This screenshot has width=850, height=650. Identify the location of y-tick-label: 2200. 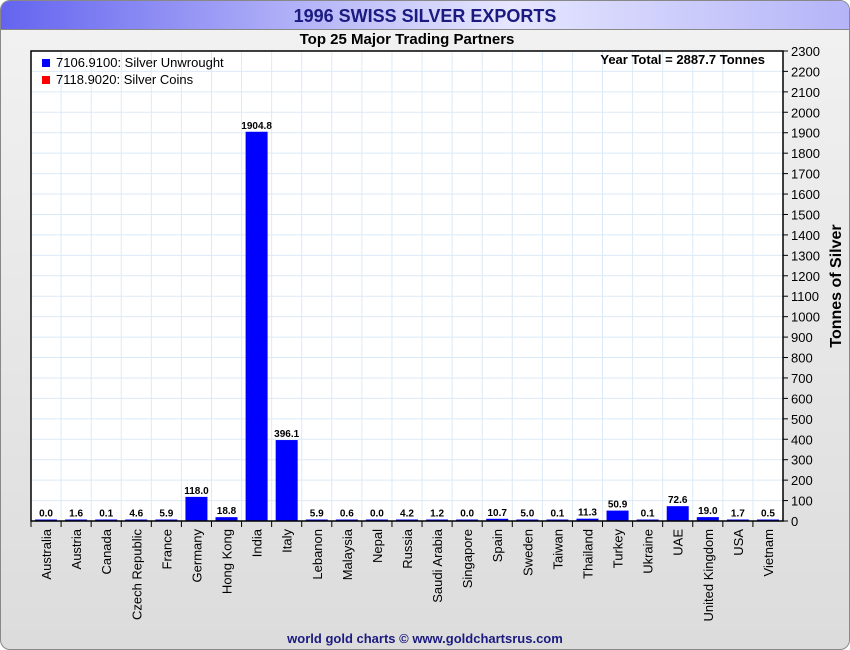
(805, 71).